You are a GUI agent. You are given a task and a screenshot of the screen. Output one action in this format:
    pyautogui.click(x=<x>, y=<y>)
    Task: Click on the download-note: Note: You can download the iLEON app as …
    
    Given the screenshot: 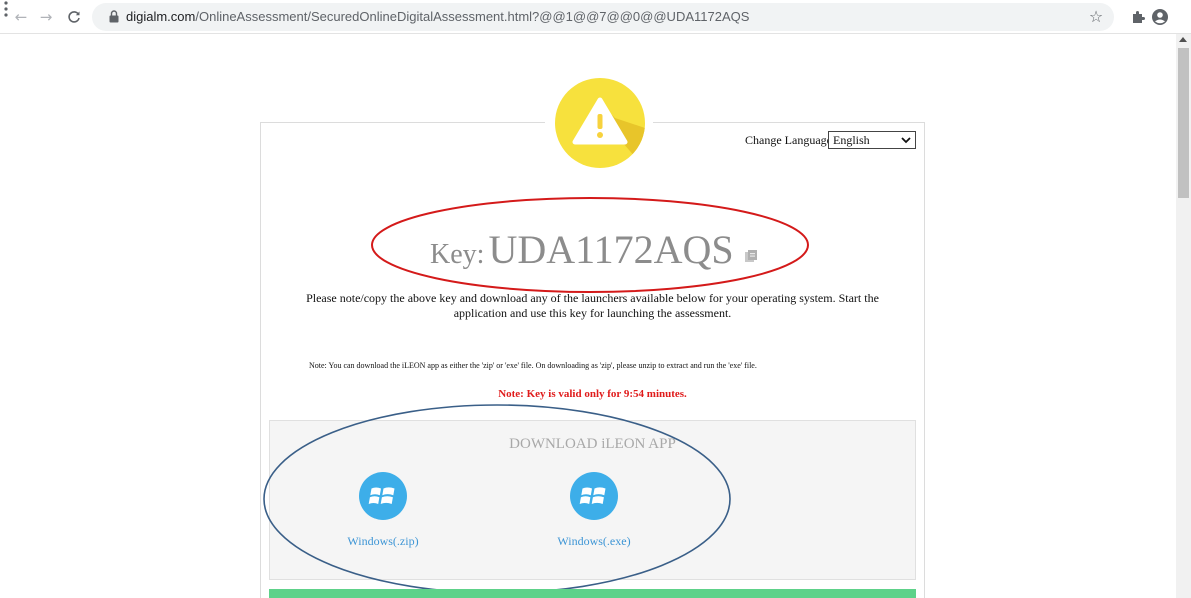 What is the action you would take?
    pyautogui.click(x=533, y=365)
    